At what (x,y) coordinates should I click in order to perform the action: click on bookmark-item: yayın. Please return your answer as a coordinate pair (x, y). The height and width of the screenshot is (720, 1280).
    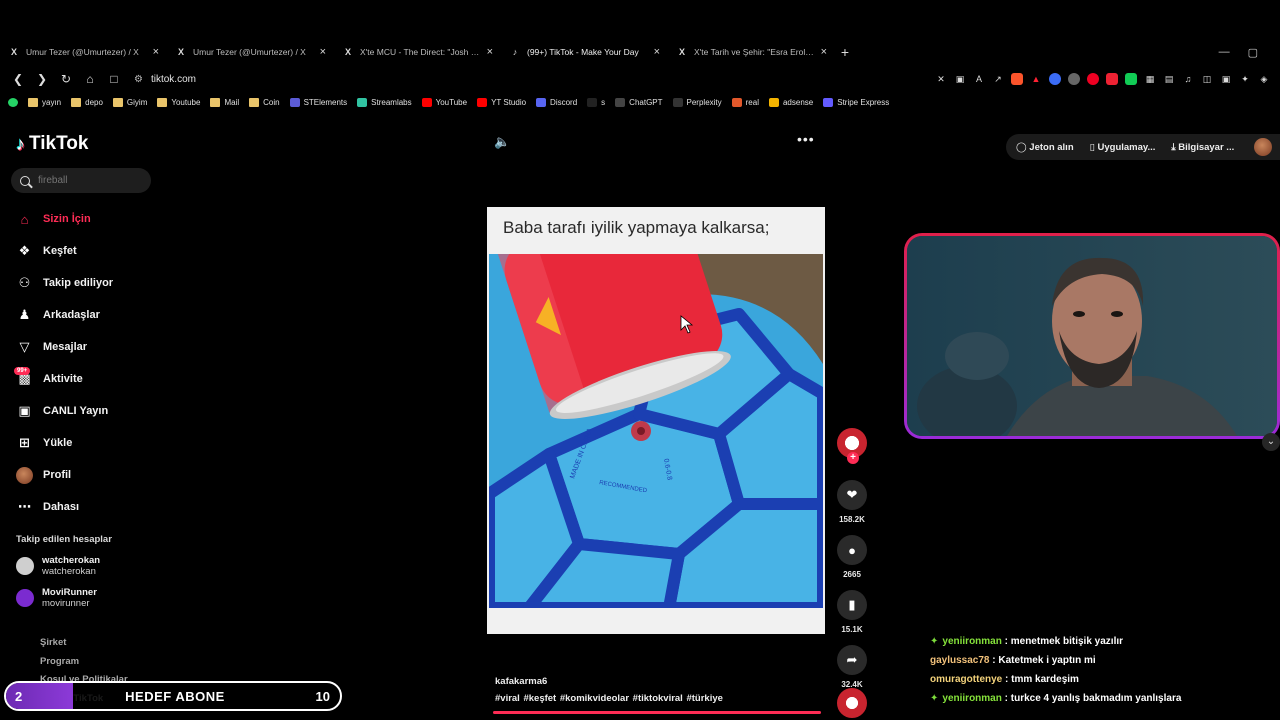
    Looking at the image, I should click on (44, 102).